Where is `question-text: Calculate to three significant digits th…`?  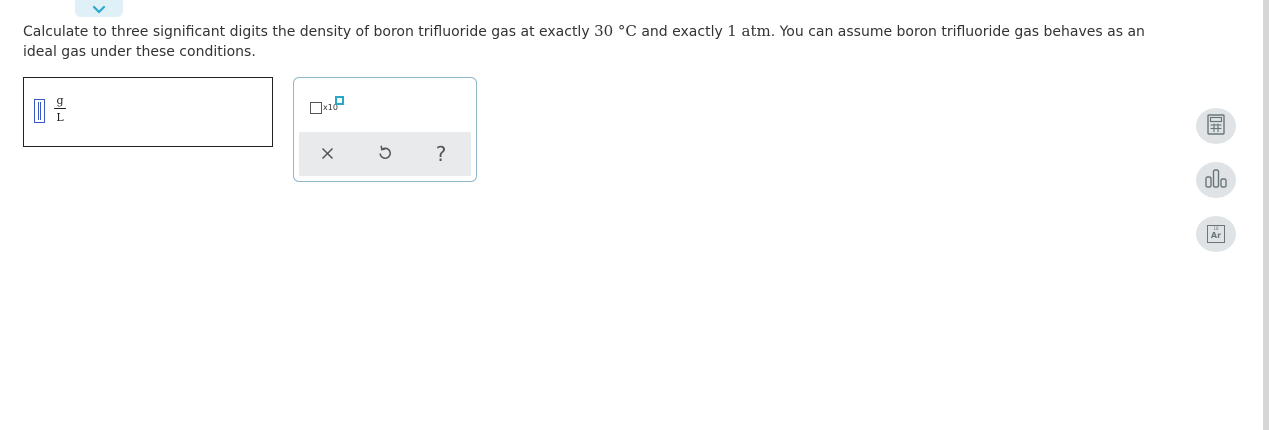
question-text: Calculate to three significant digits th… is located at coordinates (593, 41).